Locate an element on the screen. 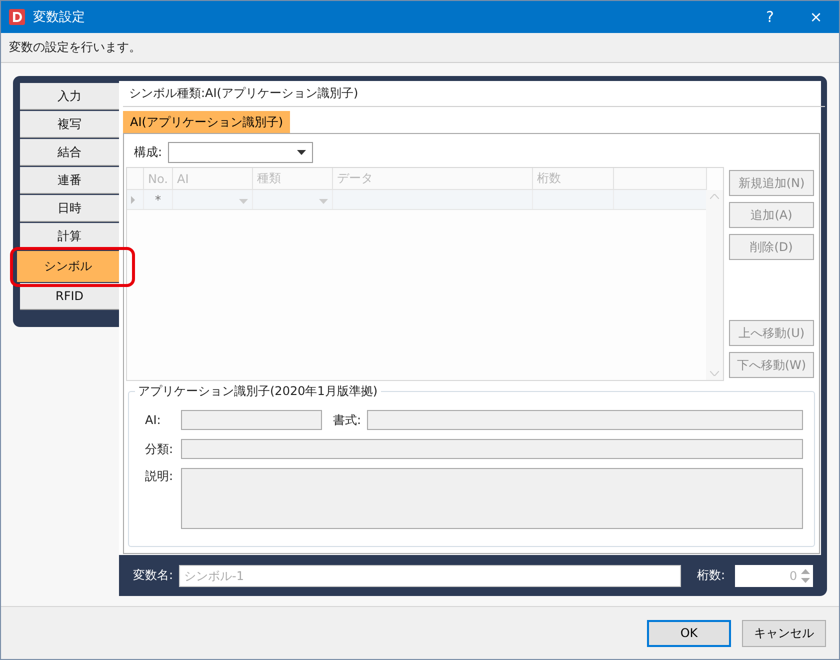 The height and width of the screenshot is (660, 840). symbol-type-label: シンボル種類:AI(アプリケーション識別子) is located at coordinates (243, 93).